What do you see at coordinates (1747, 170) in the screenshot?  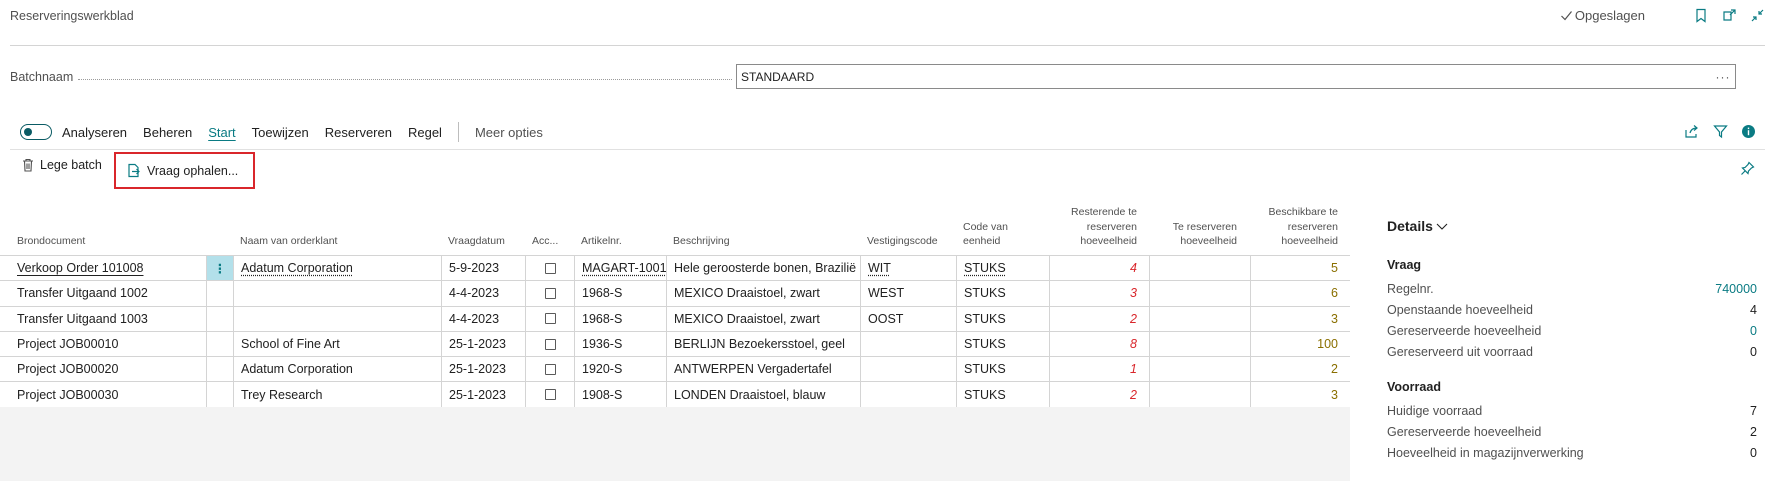 I see `pin-icon` at bounding box center [1747, 170].